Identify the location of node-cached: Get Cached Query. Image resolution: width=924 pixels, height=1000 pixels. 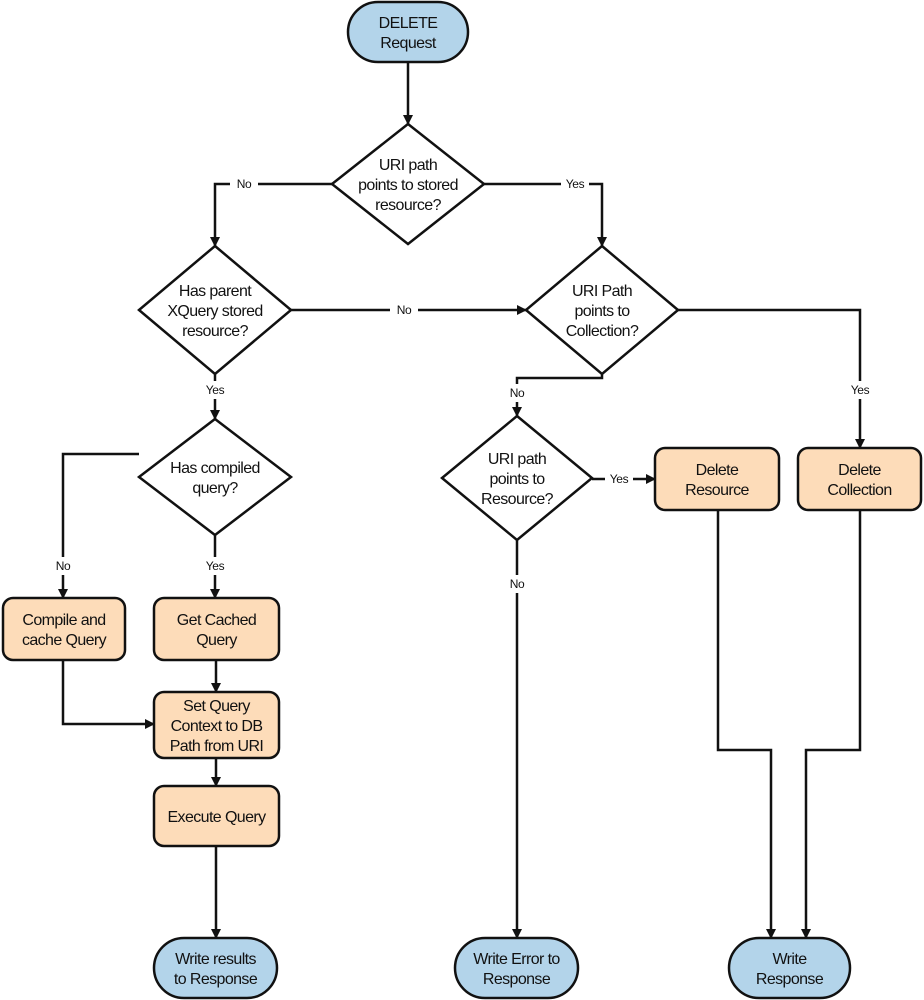
(216, 629).